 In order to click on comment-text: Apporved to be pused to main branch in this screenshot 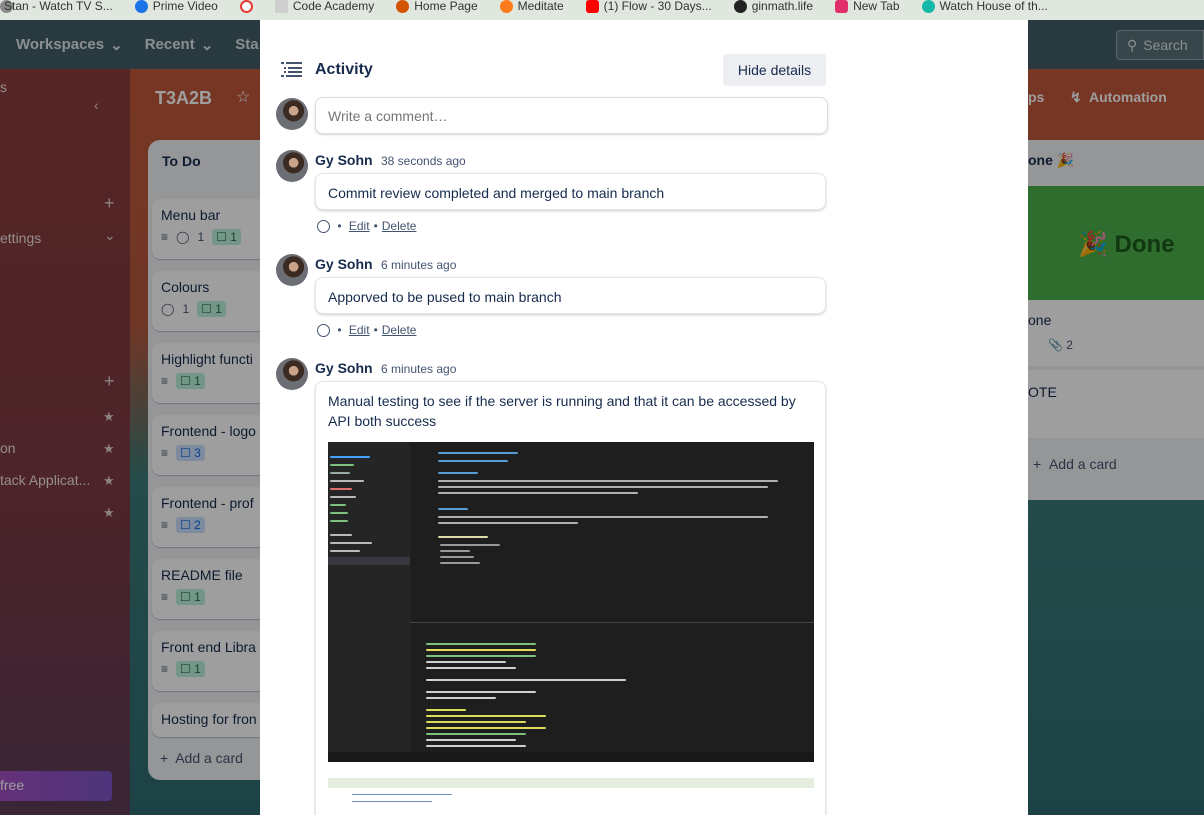, I will do `click(570, 295)`.